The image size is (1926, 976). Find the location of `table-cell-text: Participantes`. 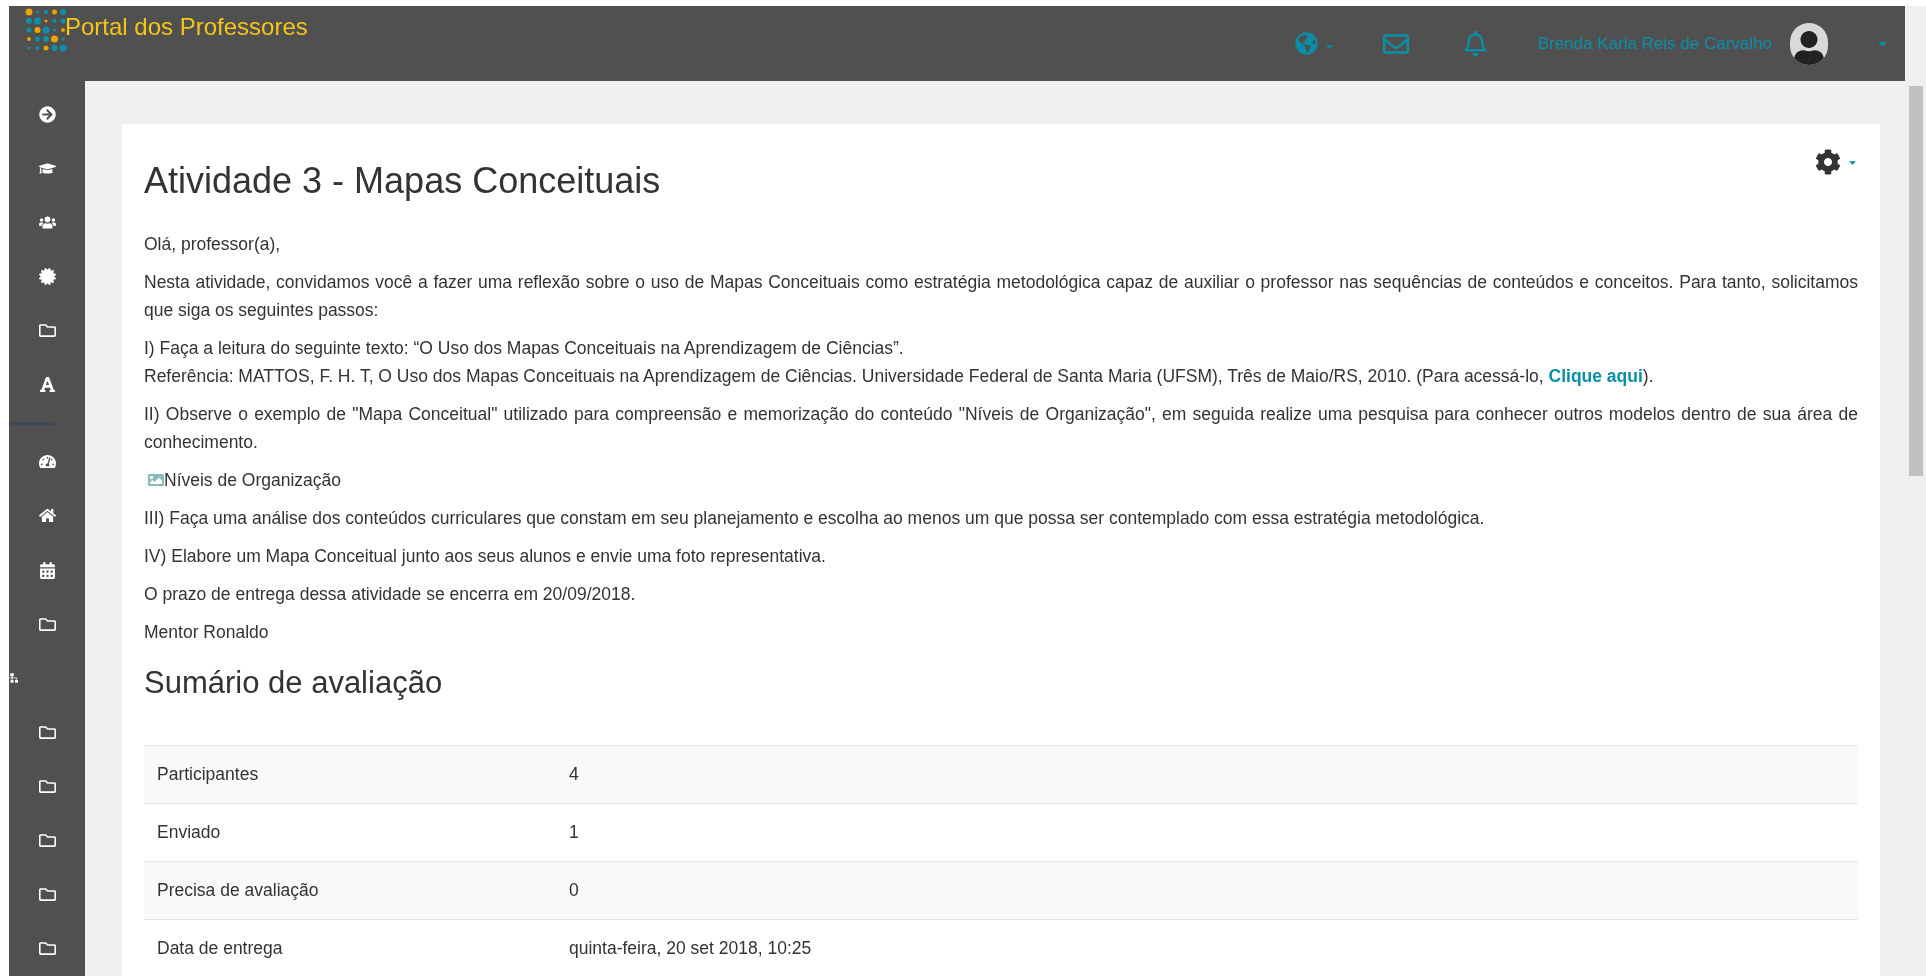

table-cell-text: Participantes is located at coordinates (208, 774).